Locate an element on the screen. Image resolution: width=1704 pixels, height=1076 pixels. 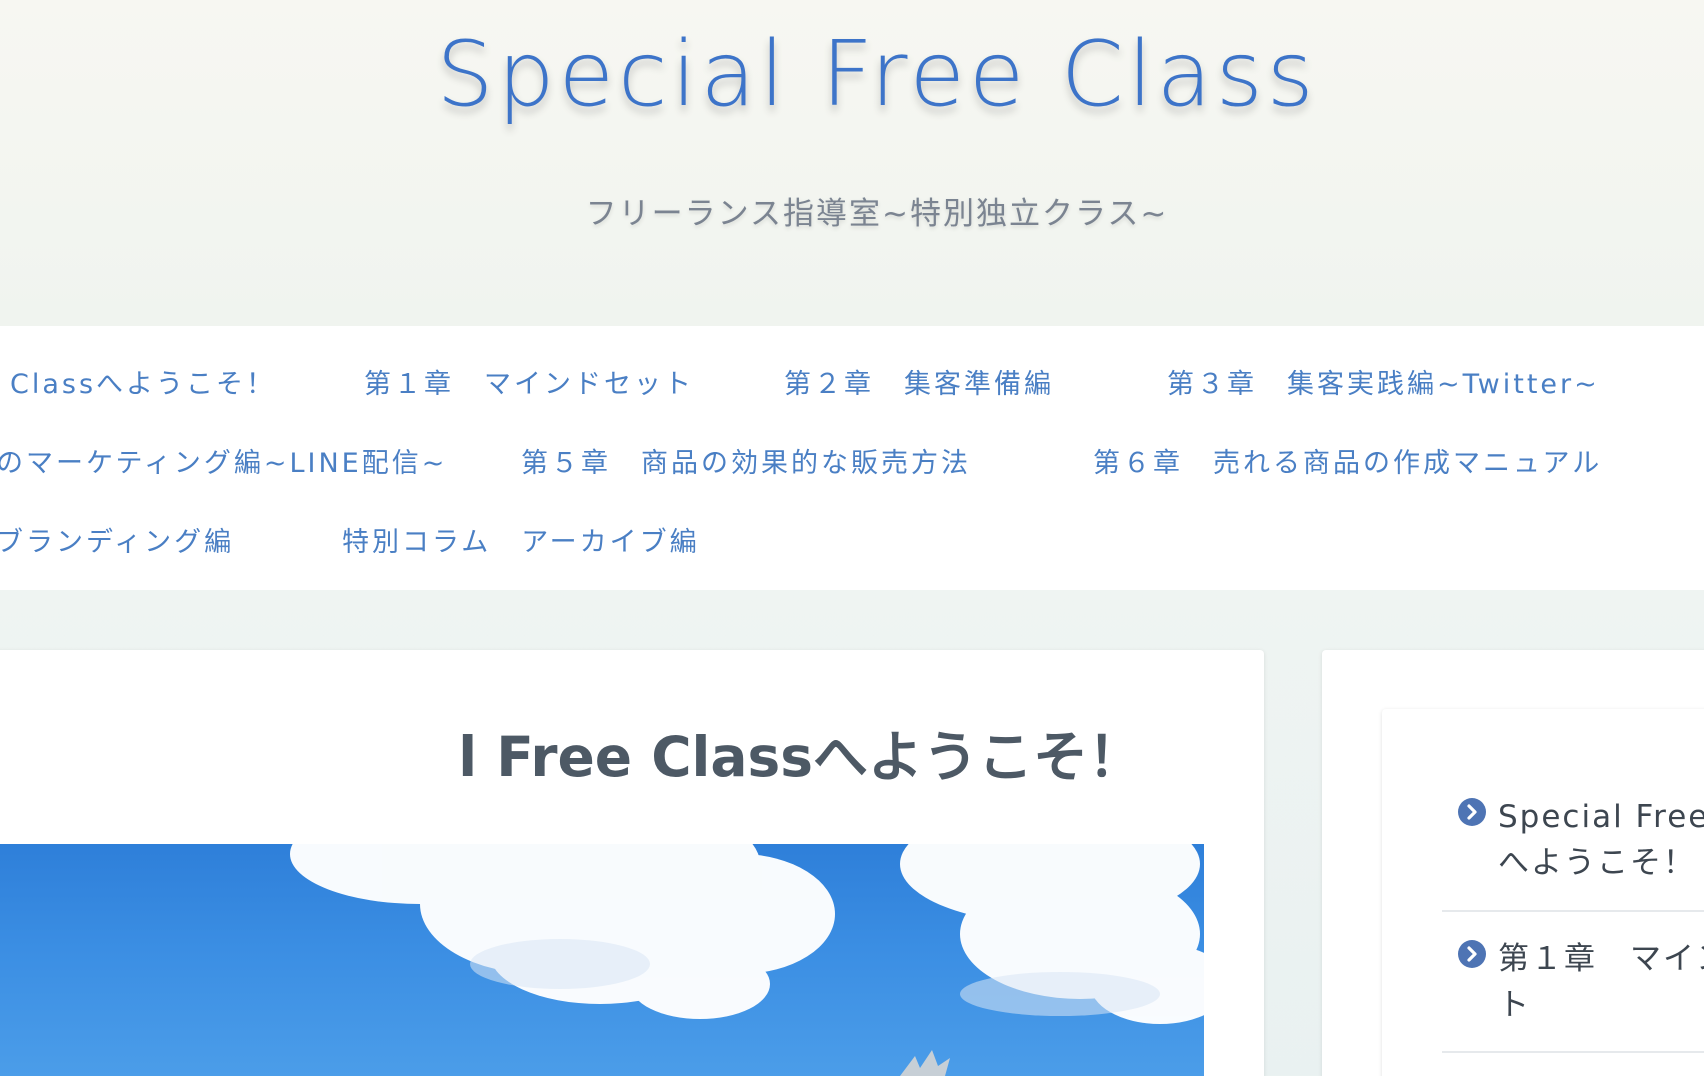
sidebar-item-label: 第１章 マイン ト is located at coordinates (1601, 982).